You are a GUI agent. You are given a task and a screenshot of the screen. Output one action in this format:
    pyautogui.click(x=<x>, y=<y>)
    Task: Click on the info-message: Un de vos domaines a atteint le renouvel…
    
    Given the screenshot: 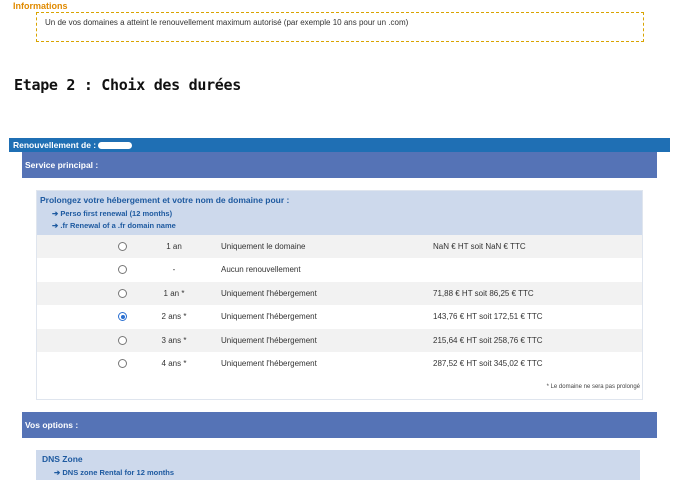 What is the action you would take?
    pyautogui.click(x=227, y=22)
    